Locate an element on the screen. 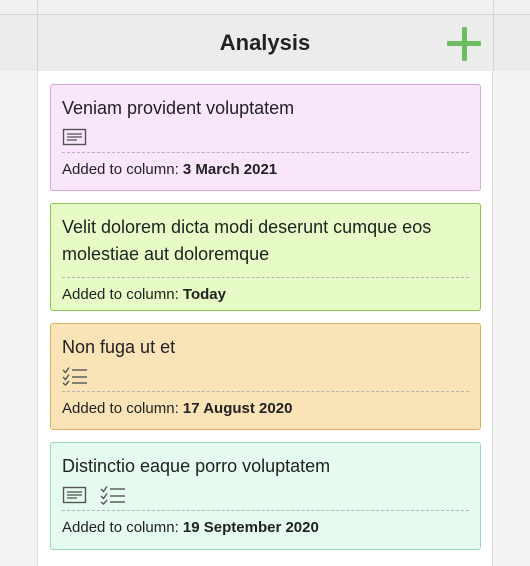 The width and height of the screenshot is (530, 566). added-date: 3 March 2021 is located at coordinates (230, 169).